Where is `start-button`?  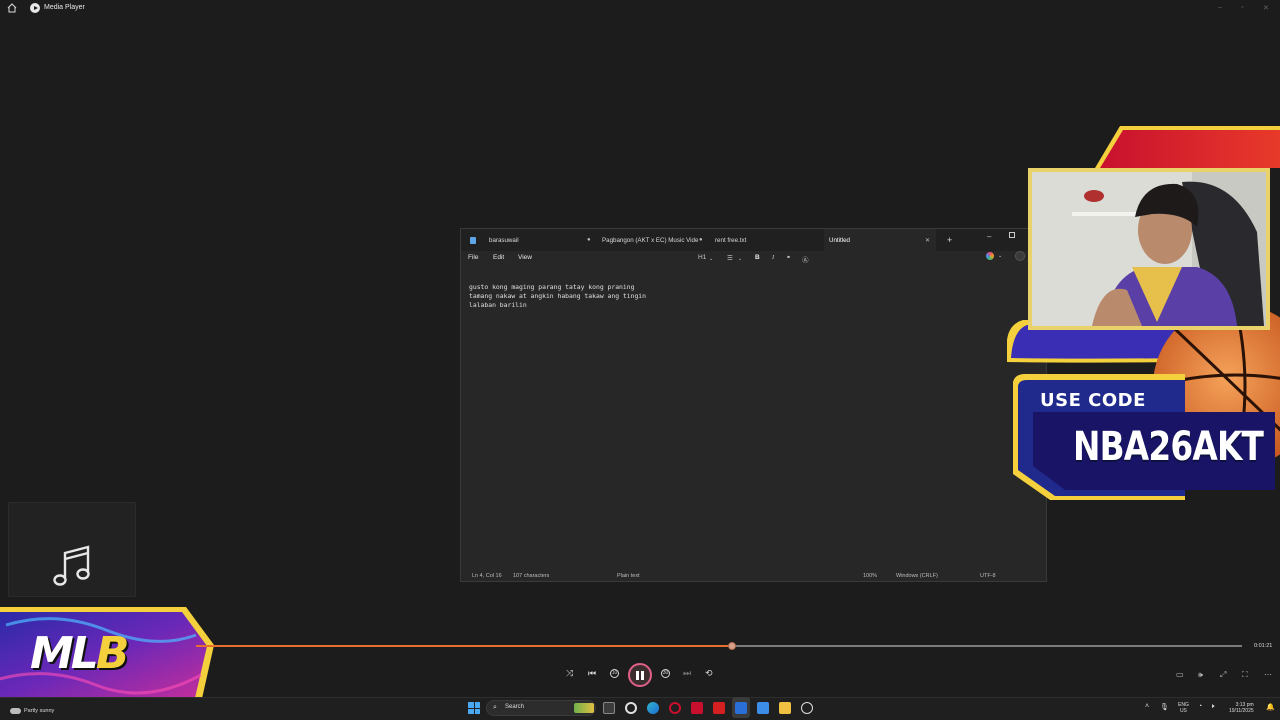
start-button is located at coordinates (474, 708).